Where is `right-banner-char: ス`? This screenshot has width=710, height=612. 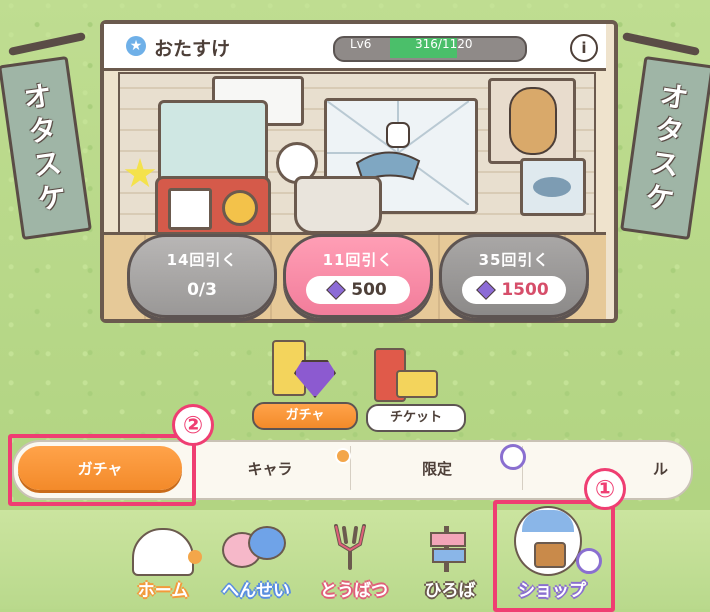
right-banner-char: ス is located at coordinates (664, 164).